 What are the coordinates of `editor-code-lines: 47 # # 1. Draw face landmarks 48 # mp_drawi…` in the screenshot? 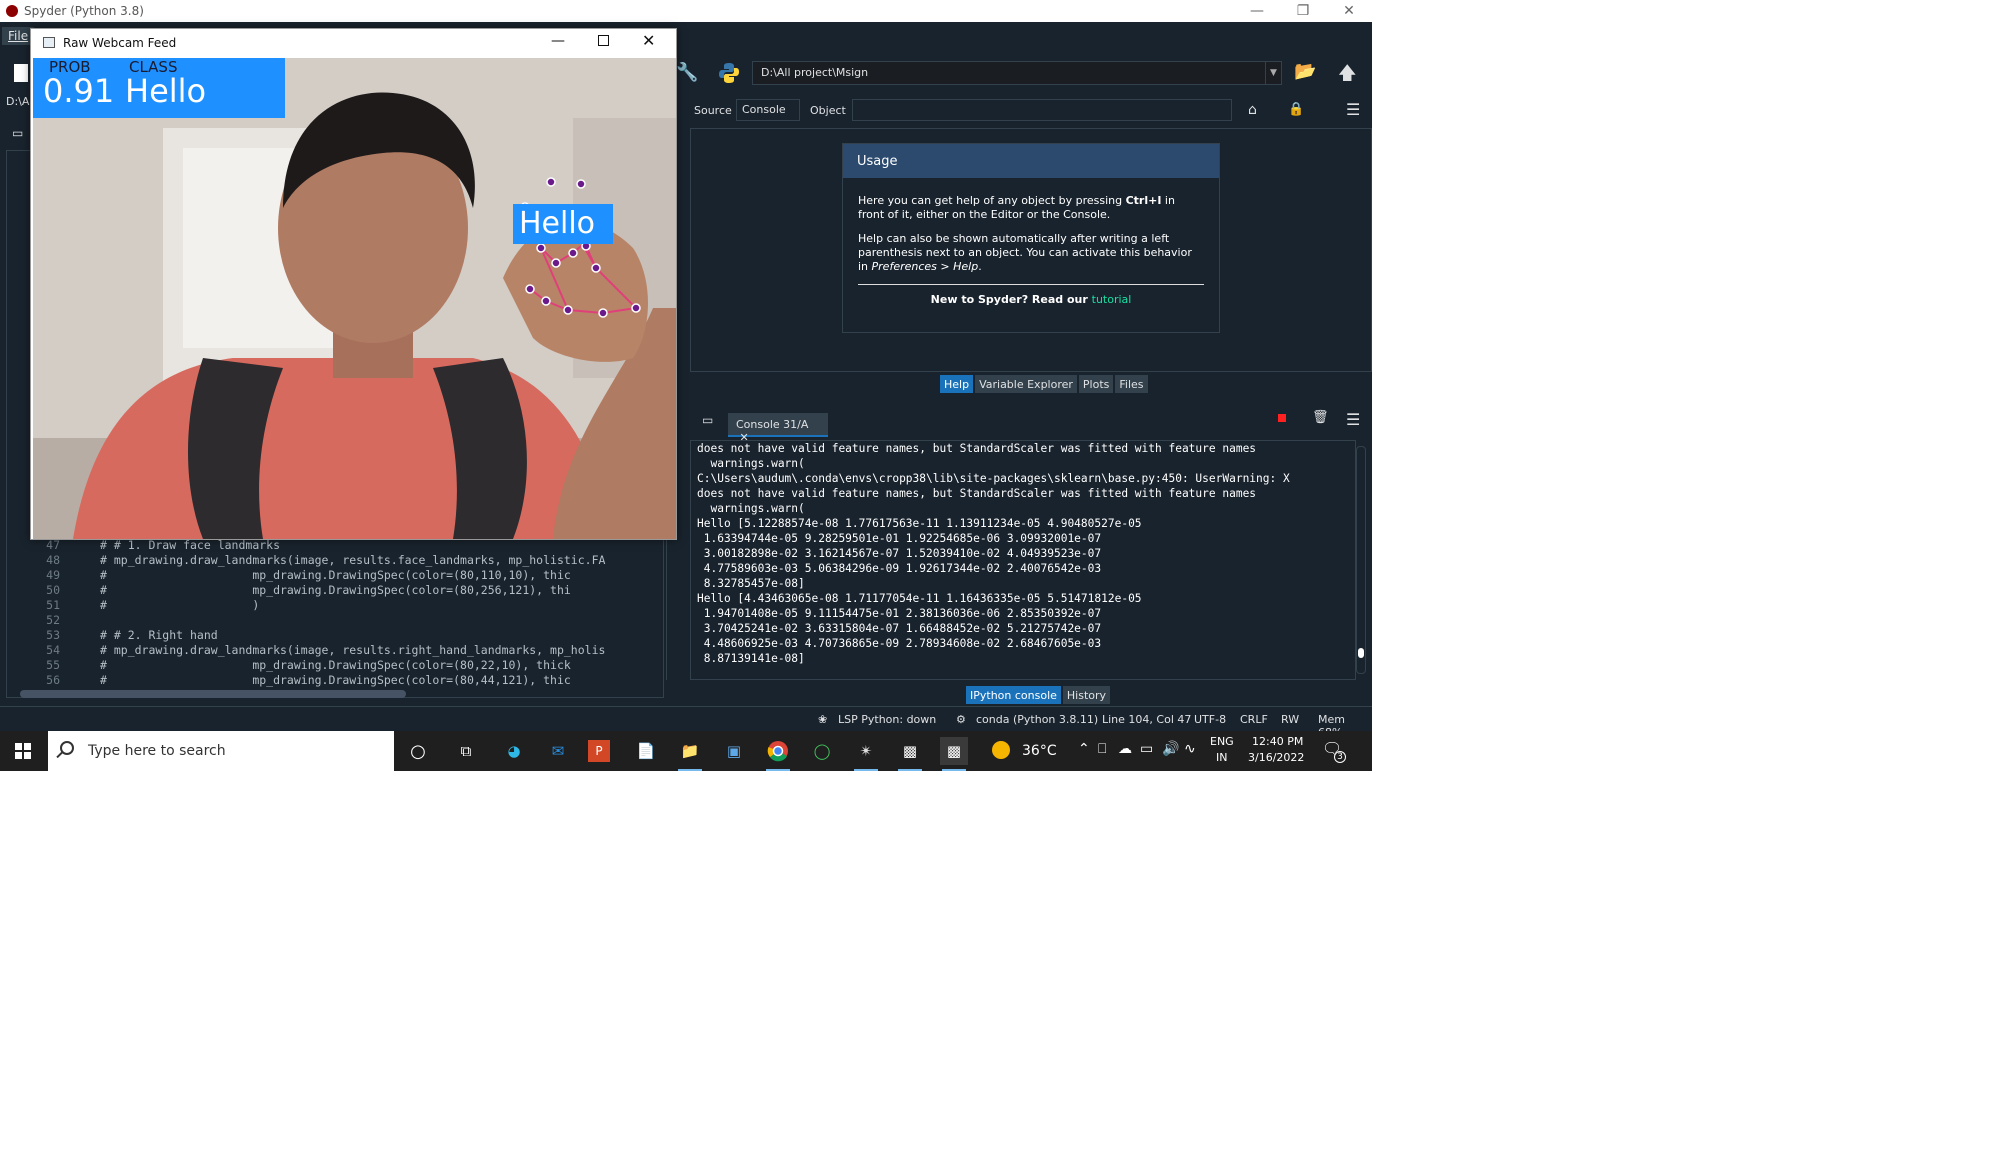 It's located at (340, 614).